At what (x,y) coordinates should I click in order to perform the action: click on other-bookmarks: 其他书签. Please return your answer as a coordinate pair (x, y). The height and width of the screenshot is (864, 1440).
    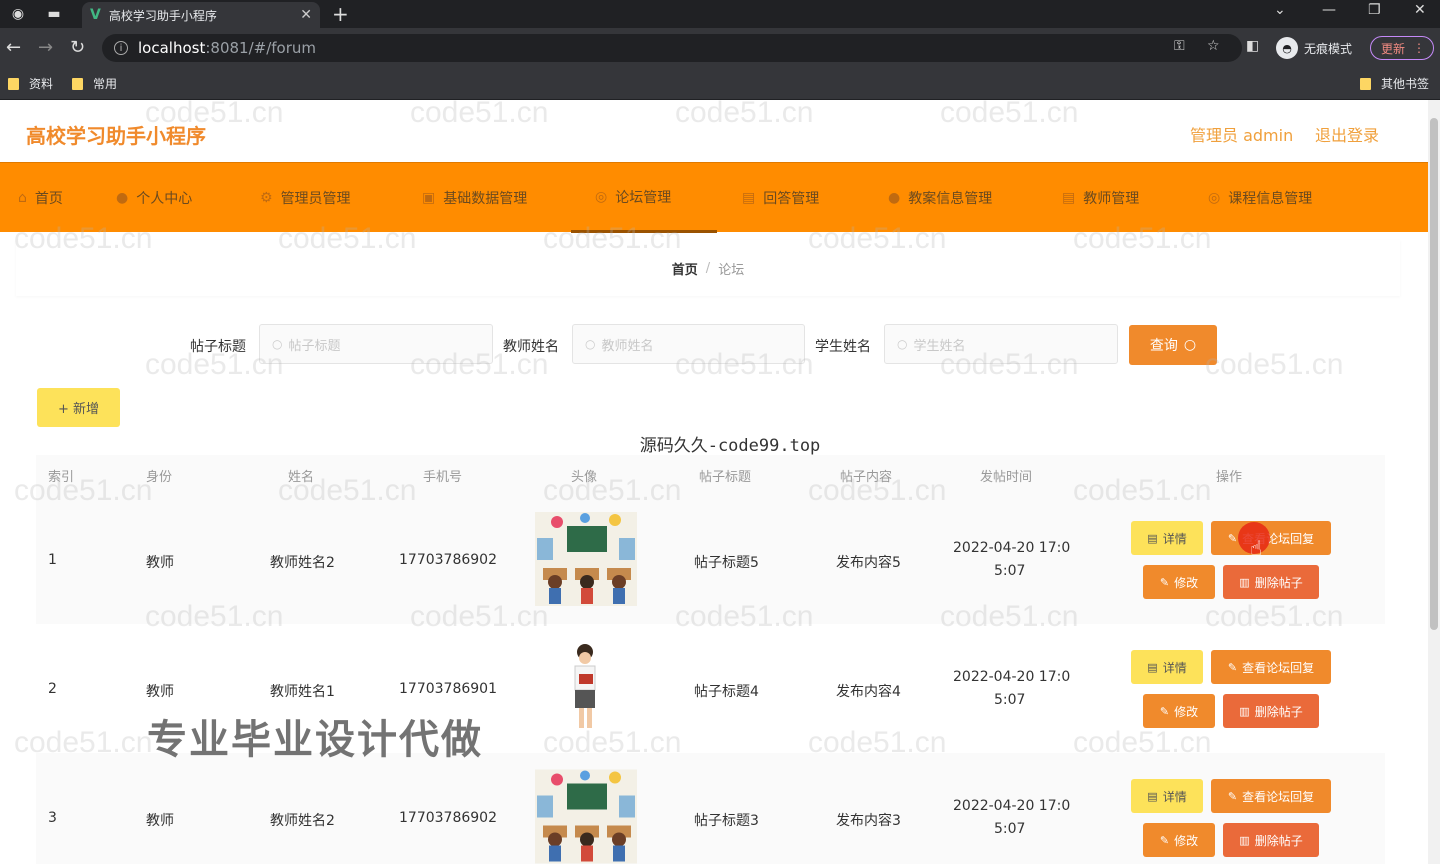
    Looking at the image, I should click on (1394, 83).